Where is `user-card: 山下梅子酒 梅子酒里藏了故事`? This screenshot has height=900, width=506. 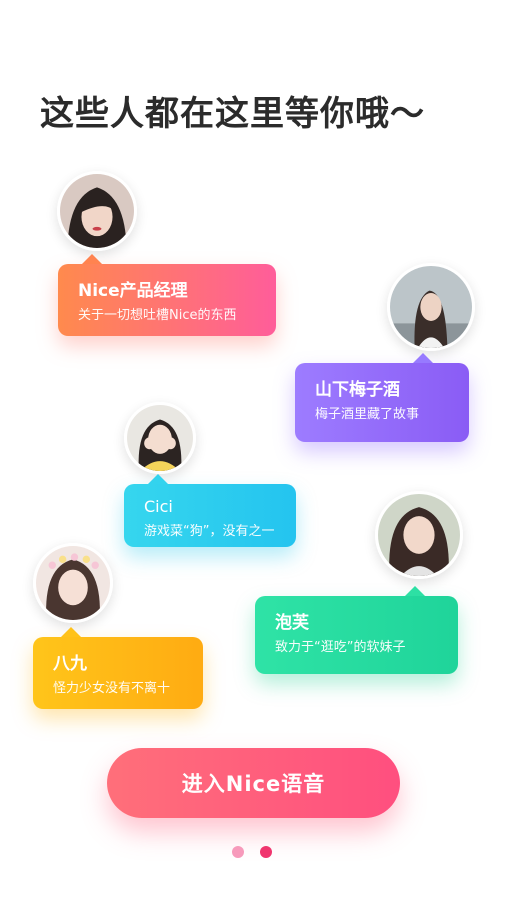
user-card: 山下梅子酒 梅子酒里藏了故事 is located at coordinates (382, 397).